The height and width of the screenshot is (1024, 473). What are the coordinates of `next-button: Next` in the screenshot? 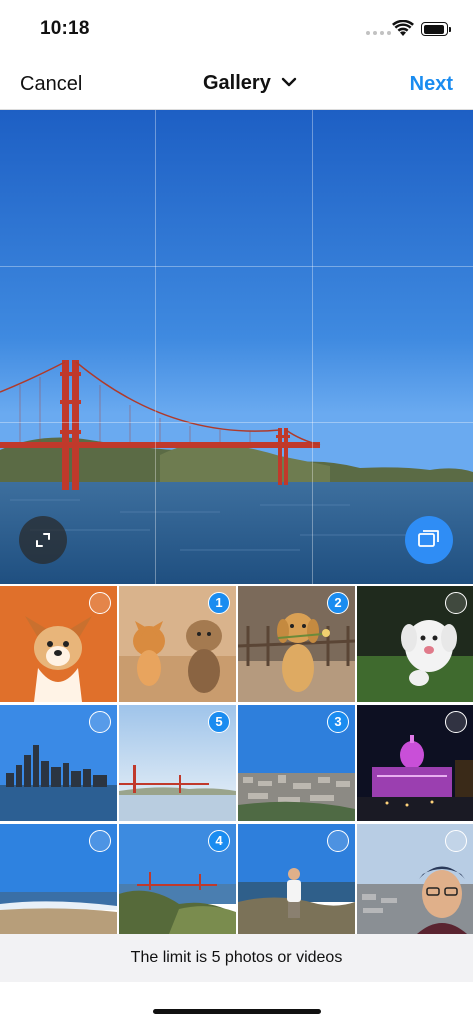 It's located at (431, 84).